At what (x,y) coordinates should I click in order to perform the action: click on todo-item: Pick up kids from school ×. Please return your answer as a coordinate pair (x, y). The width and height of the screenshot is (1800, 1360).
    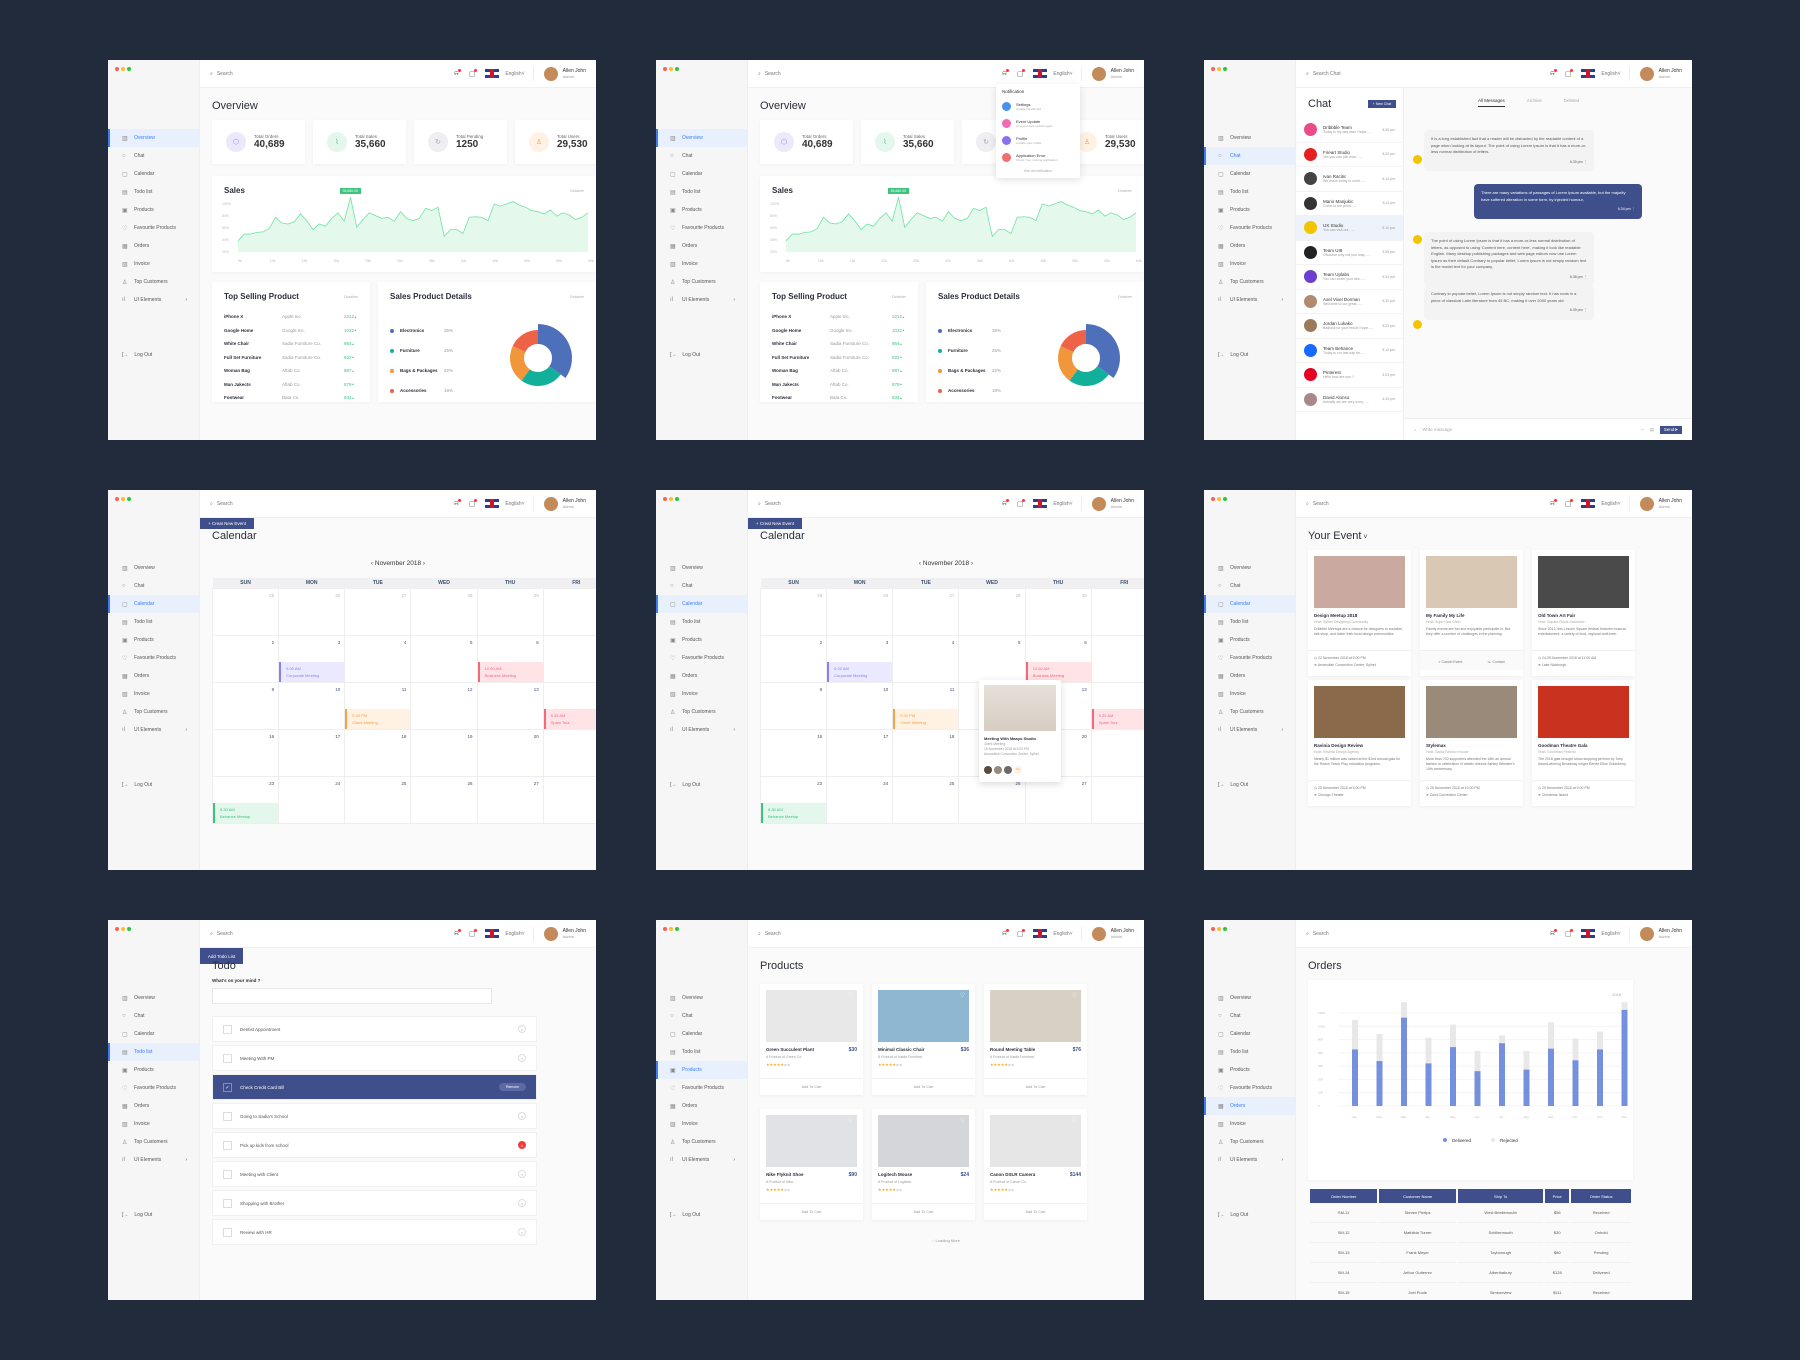
    Looking at the image, I should click on (374, 1145).